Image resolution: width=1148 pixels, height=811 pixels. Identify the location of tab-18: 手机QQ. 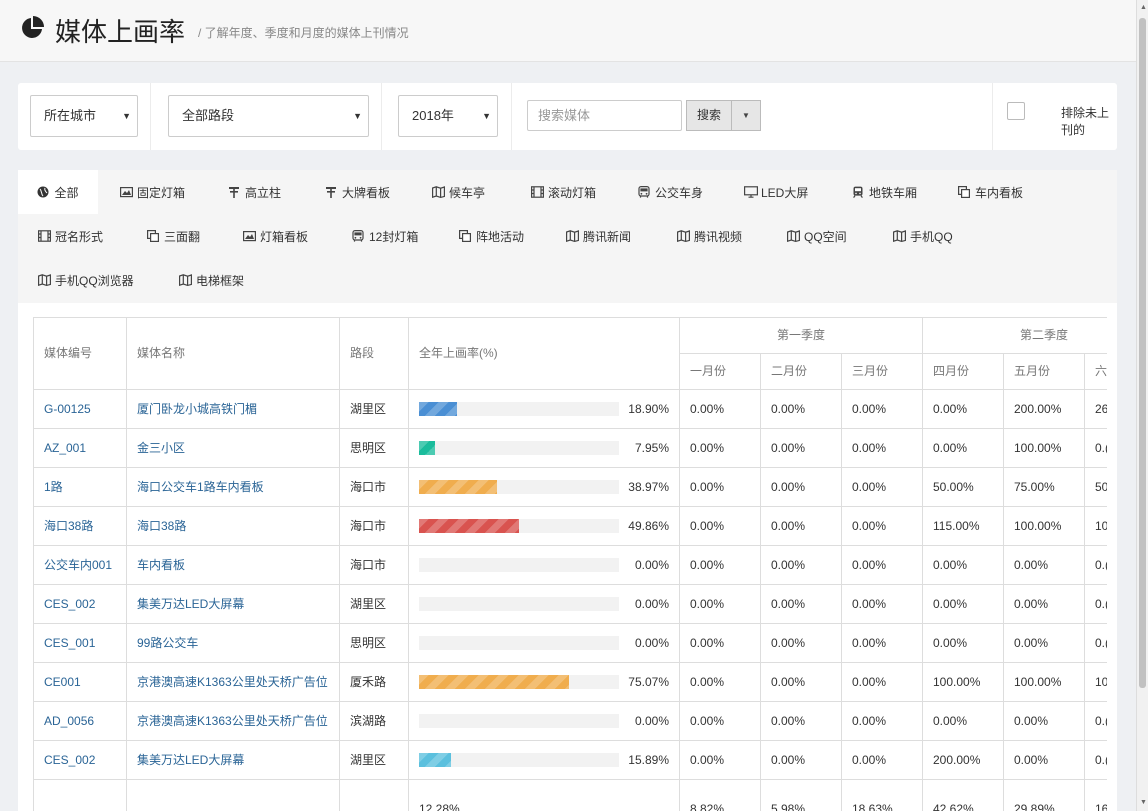
(923, 236).